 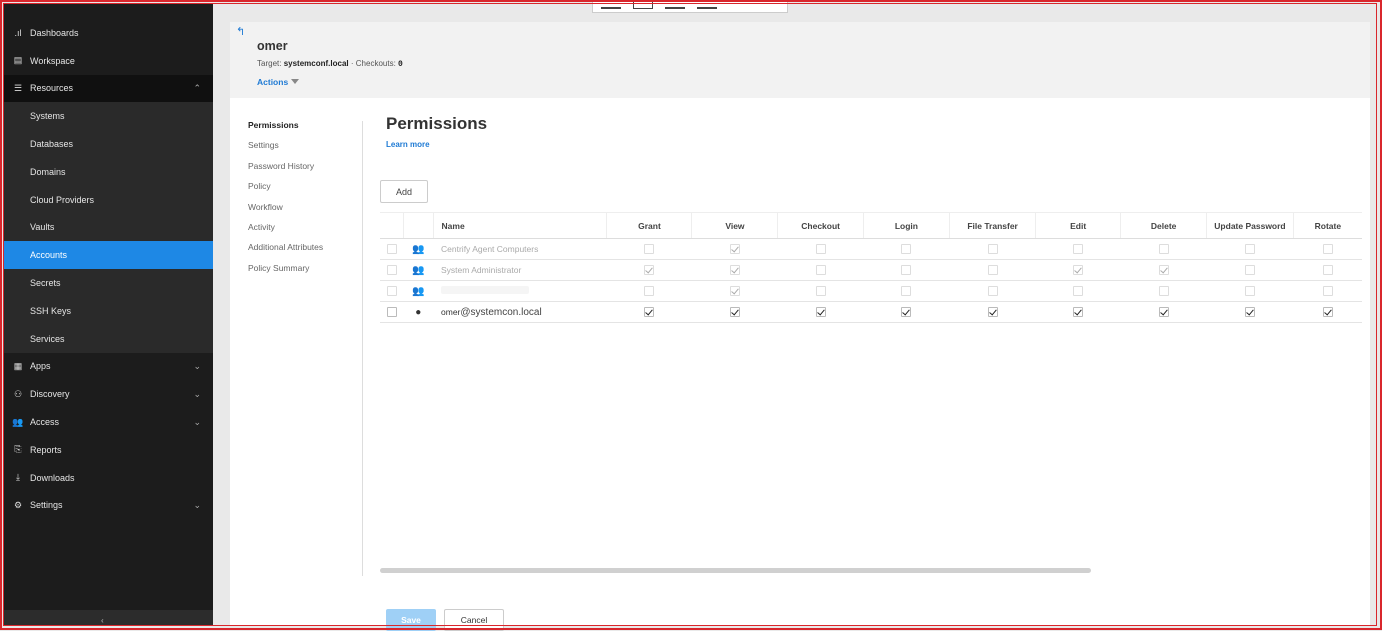 I want to click on sidebar-item-domains: Domains, so click(x=108, y=172).